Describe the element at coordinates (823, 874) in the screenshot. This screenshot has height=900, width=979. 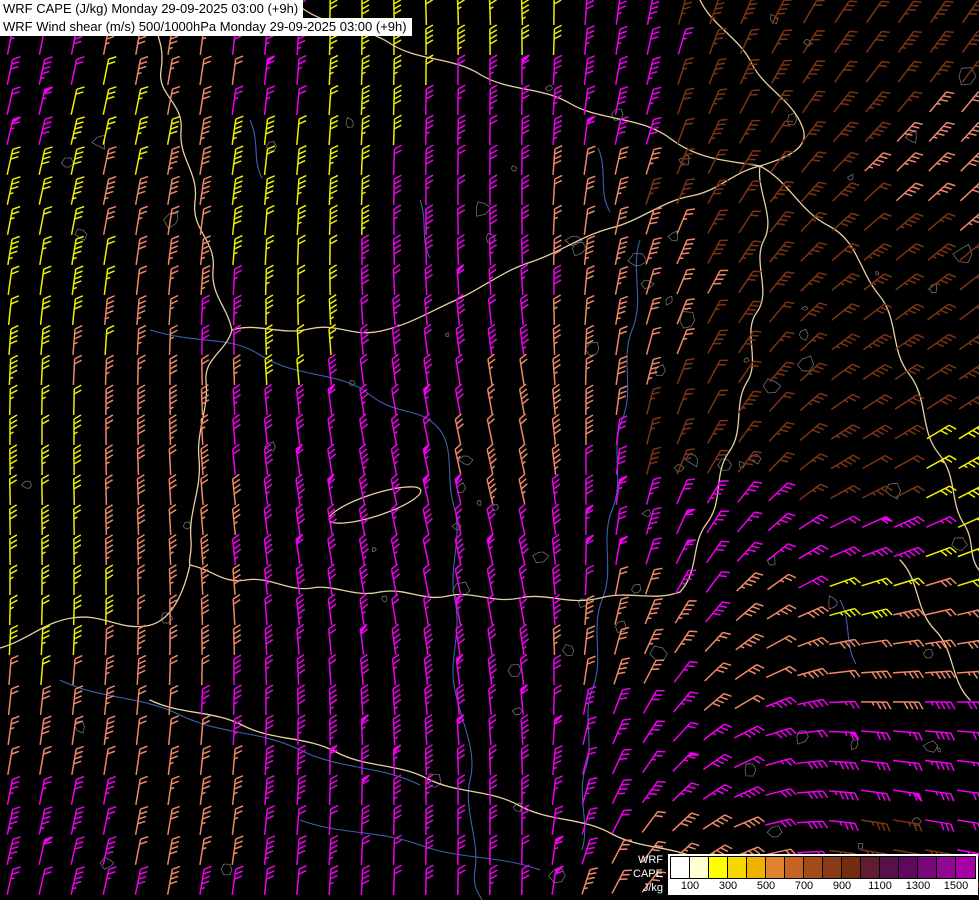
I see `legend-colorbar-box: 100 300 500 700 900 1100 1300 1500` at that location.